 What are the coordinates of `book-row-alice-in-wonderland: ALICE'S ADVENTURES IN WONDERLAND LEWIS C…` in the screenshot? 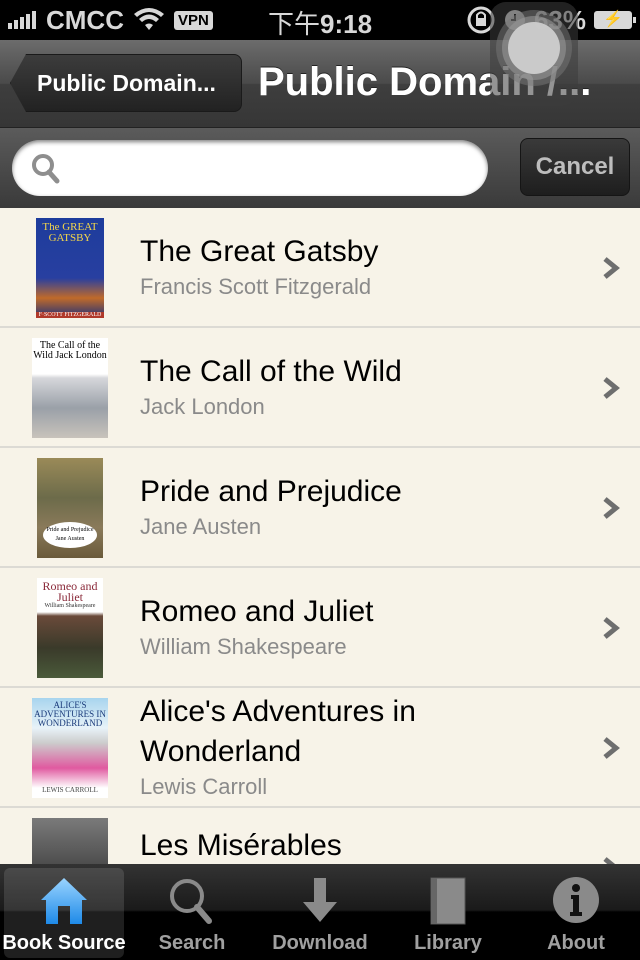 It's located at (320, 748).